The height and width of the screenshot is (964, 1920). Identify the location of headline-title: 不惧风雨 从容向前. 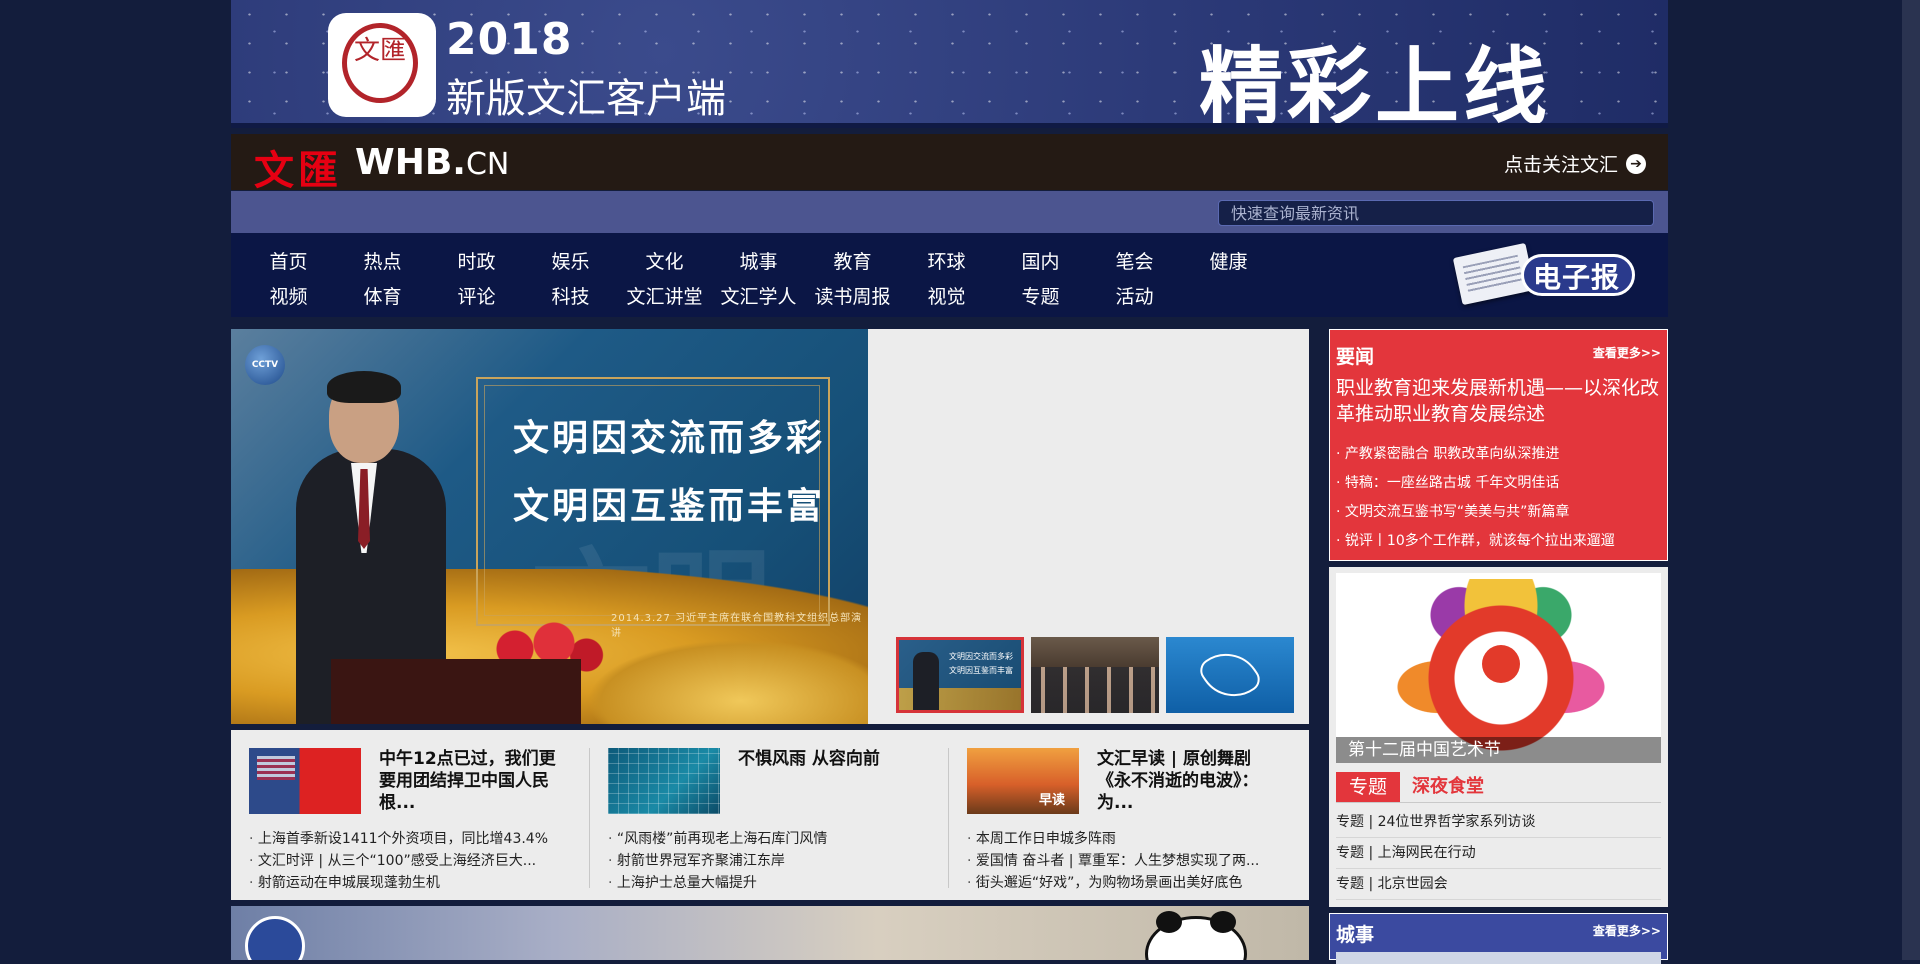
(830, 759).